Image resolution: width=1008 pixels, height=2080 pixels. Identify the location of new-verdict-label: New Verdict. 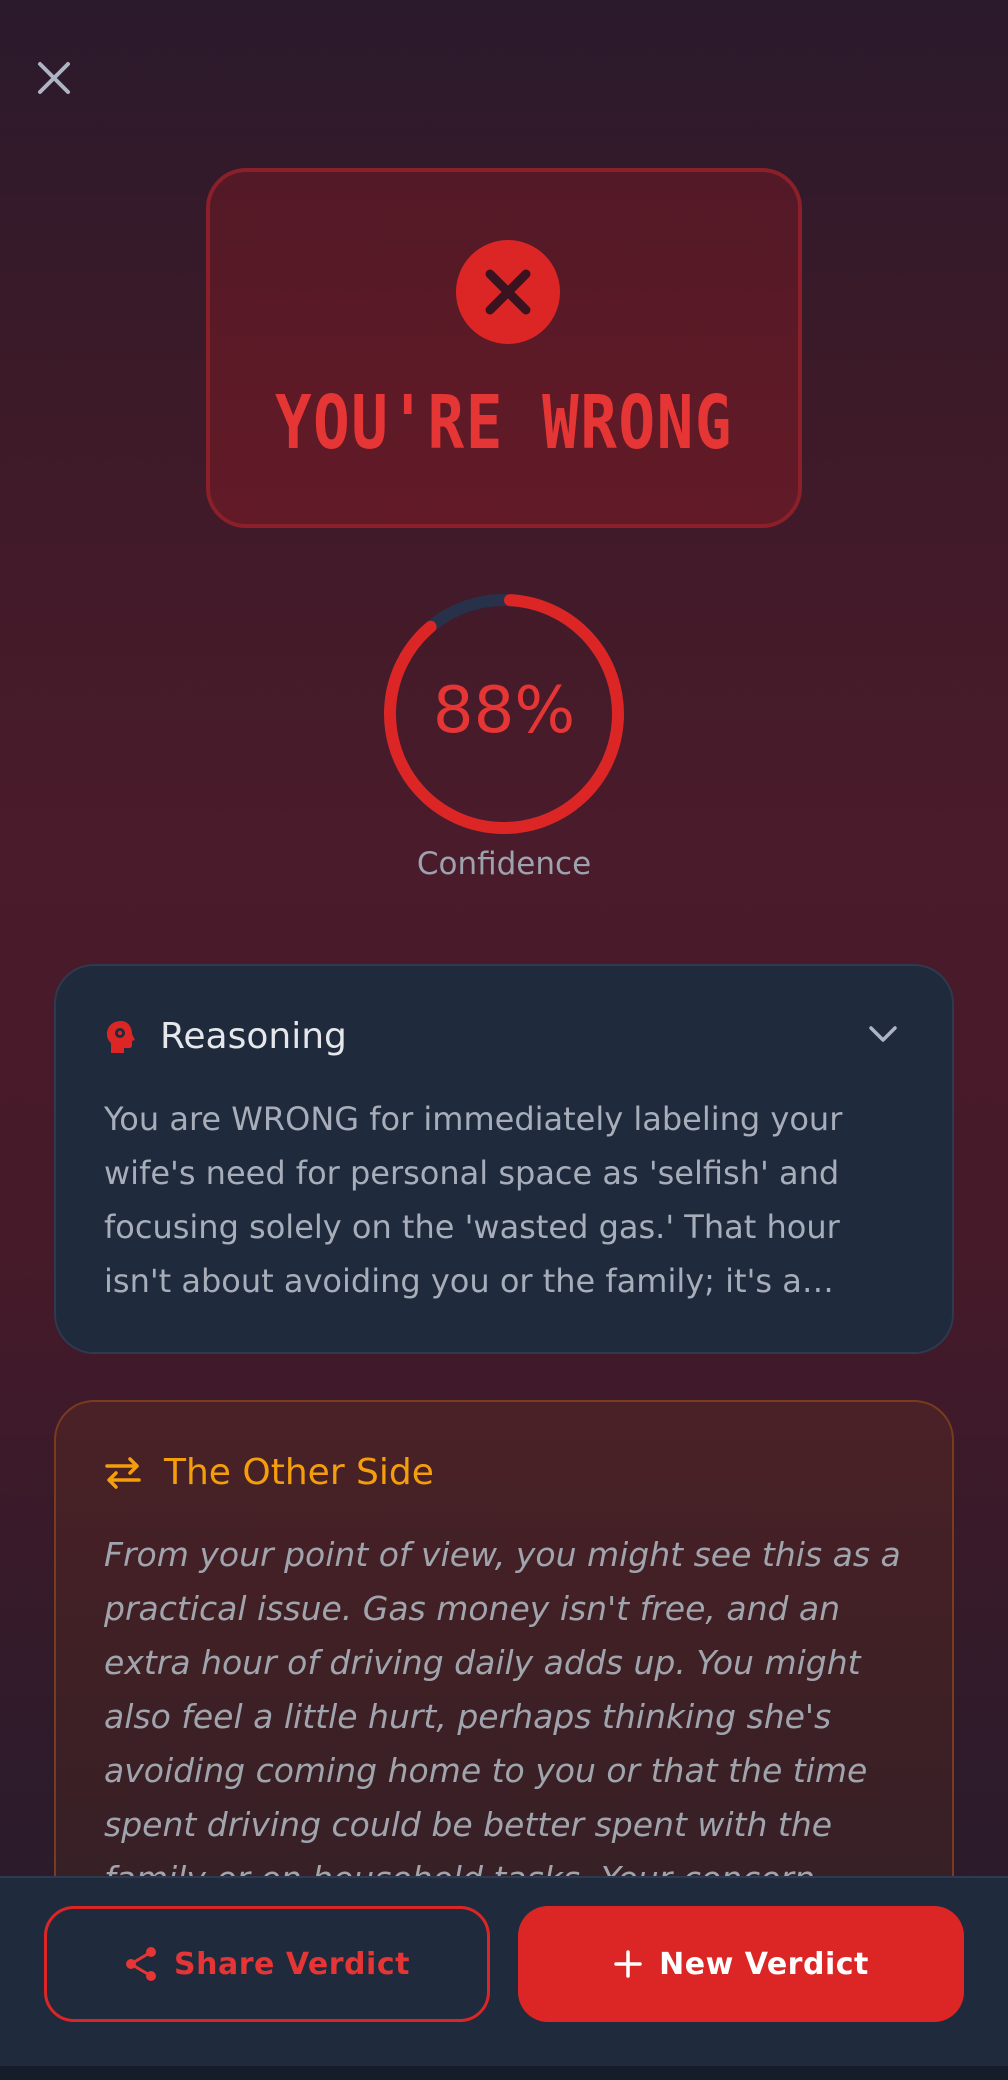
(764, 1964).